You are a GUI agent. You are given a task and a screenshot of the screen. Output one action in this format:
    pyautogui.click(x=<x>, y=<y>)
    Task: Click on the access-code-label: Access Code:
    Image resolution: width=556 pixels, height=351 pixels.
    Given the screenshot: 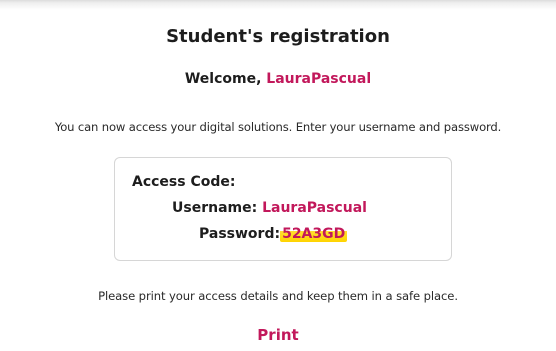 What is the action you would take?
    pyautogui.click(x=184, y=182)
    